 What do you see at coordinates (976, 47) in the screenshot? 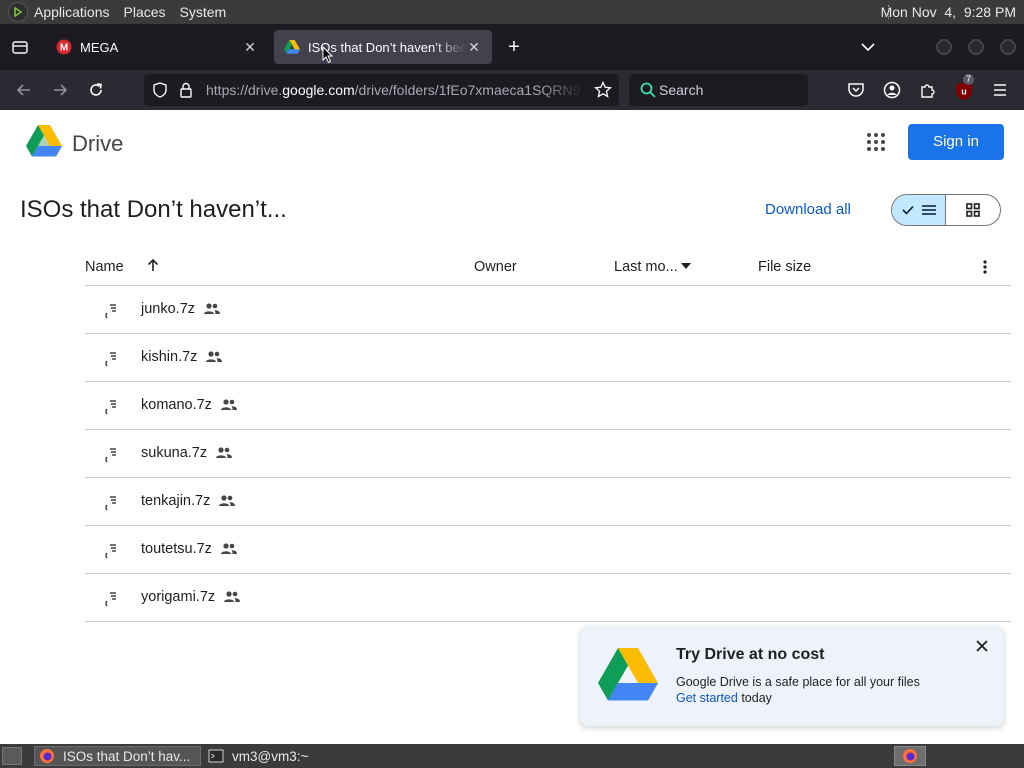
I see `maximize-window-button` at bounding box center [976, 47].